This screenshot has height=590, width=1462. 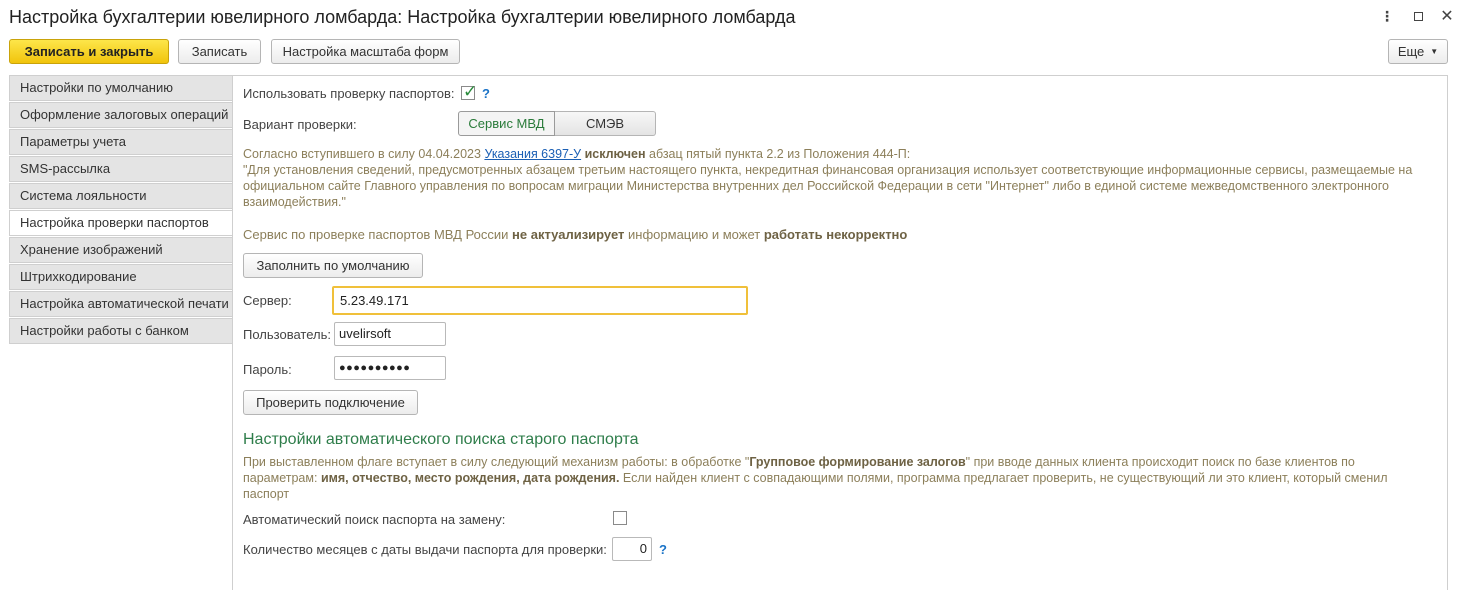 What do you see at coordinates (121, 250) in the screenshot?
I see `sidebar-item-image-storage: Хранение изображений` at bounding box center [121, 250].